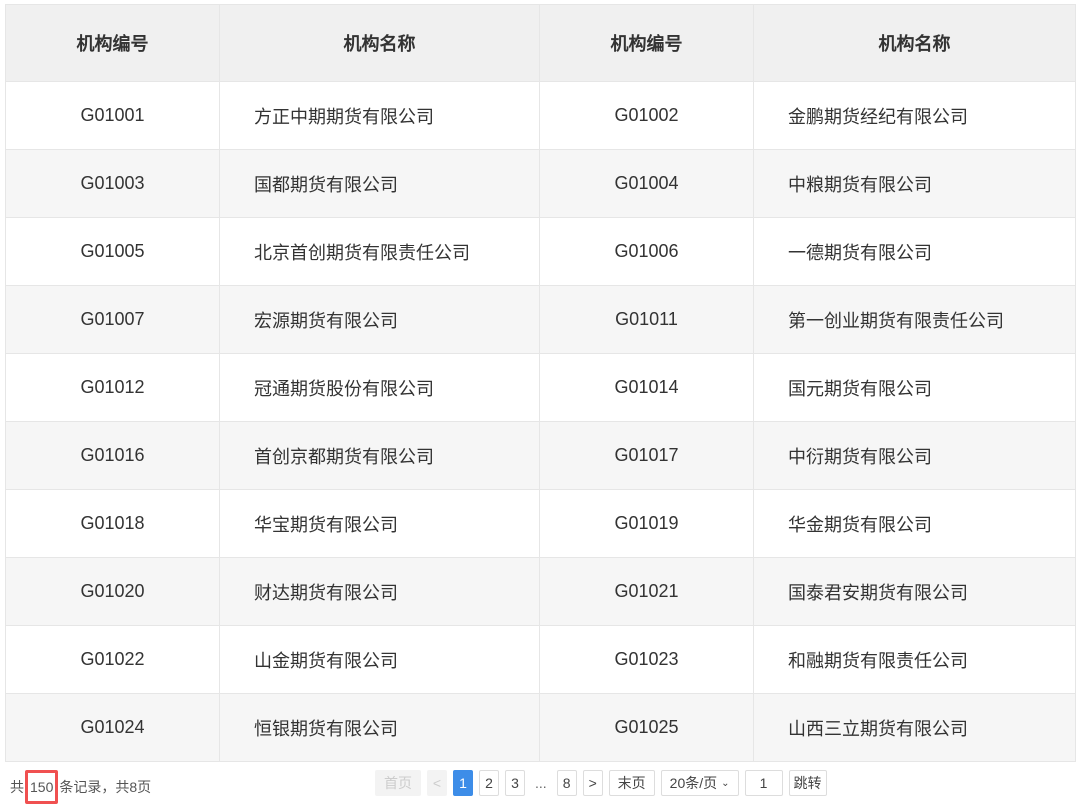 The image size is (1080, 809). What do you see at coordinates (42, 787) in the screenshot?
I see `total-count-highlight: 150` at bounding box center [42, 787].